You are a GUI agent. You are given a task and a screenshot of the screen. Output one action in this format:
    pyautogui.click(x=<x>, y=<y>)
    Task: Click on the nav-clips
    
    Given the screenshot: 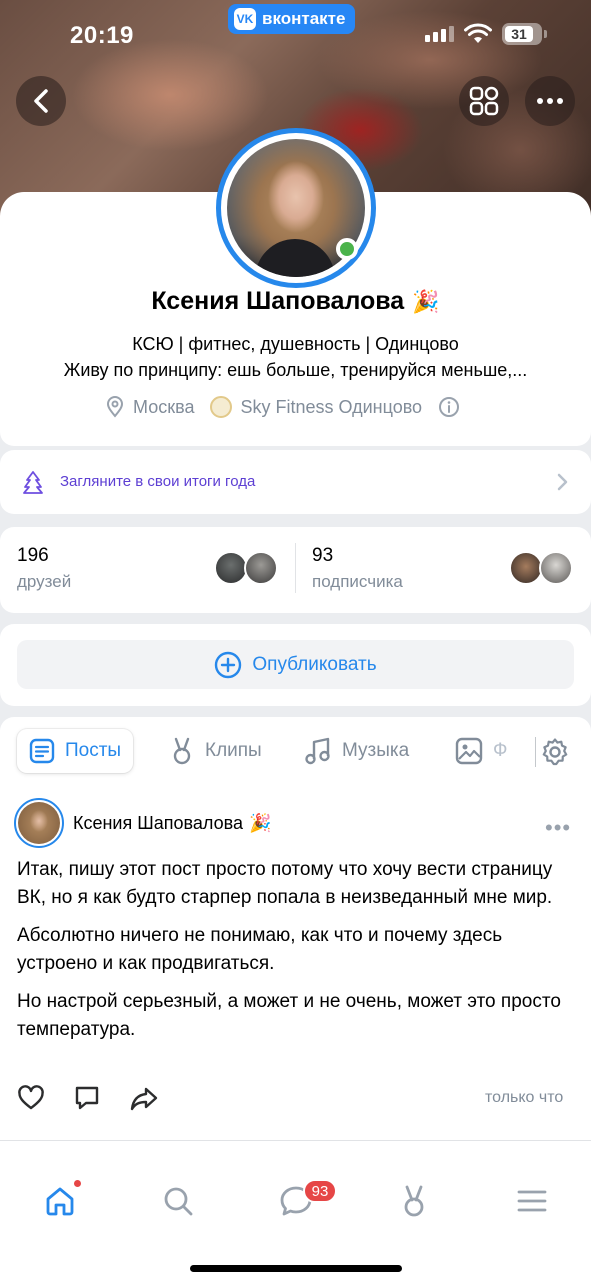 What is the action you would take?
    pyautogui.click(x=414, y=1201)
    